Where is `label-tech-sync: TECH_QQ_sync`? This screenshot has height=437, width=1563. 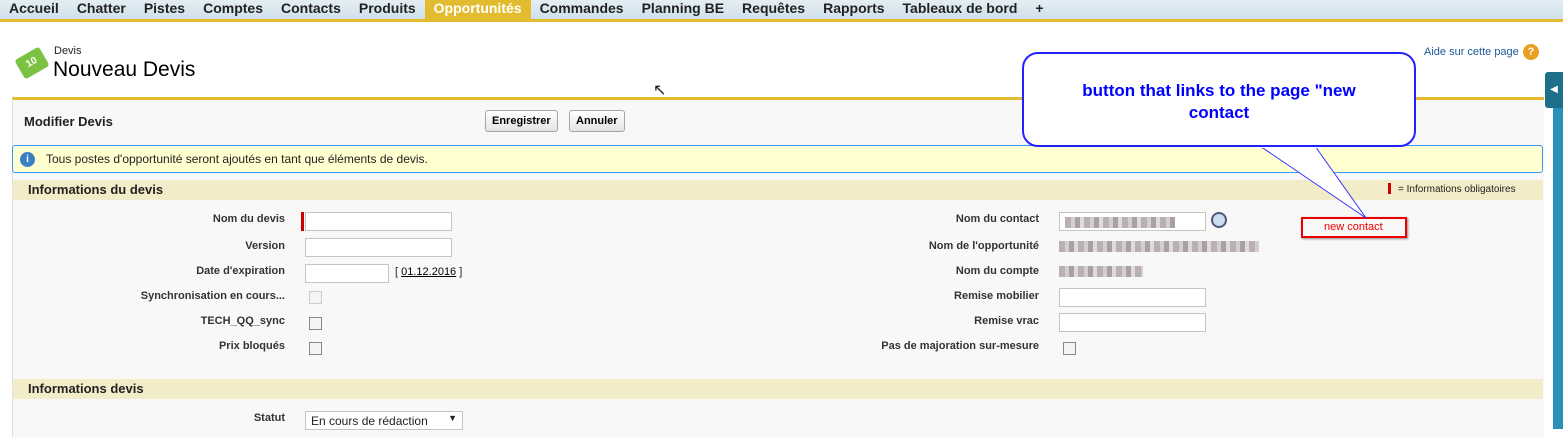 label-tech-sync: TECH_QQ_sync is located at coordinates (242, 321).